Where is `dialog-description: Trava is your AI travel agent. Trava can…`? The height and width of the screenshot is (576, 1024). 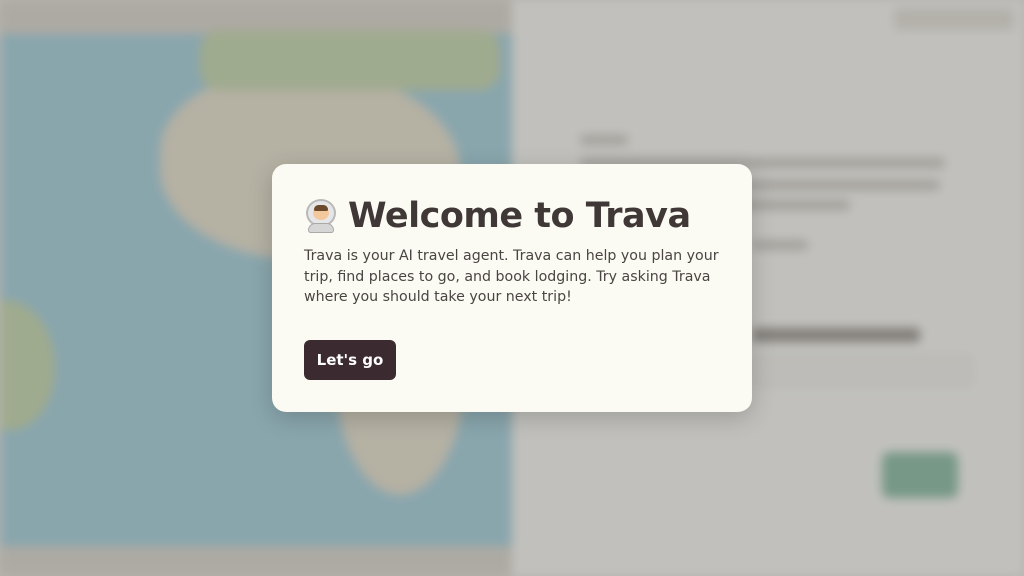
dialog-description: Trava is your AI travel agent. Trava can… is located at coordinates (511, 276).